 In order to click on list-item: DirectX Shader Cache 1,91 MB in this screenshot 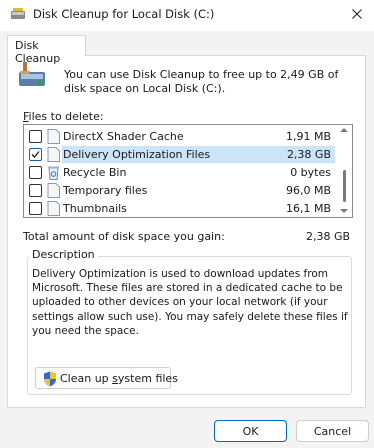, I will do `click(179, 136)`.